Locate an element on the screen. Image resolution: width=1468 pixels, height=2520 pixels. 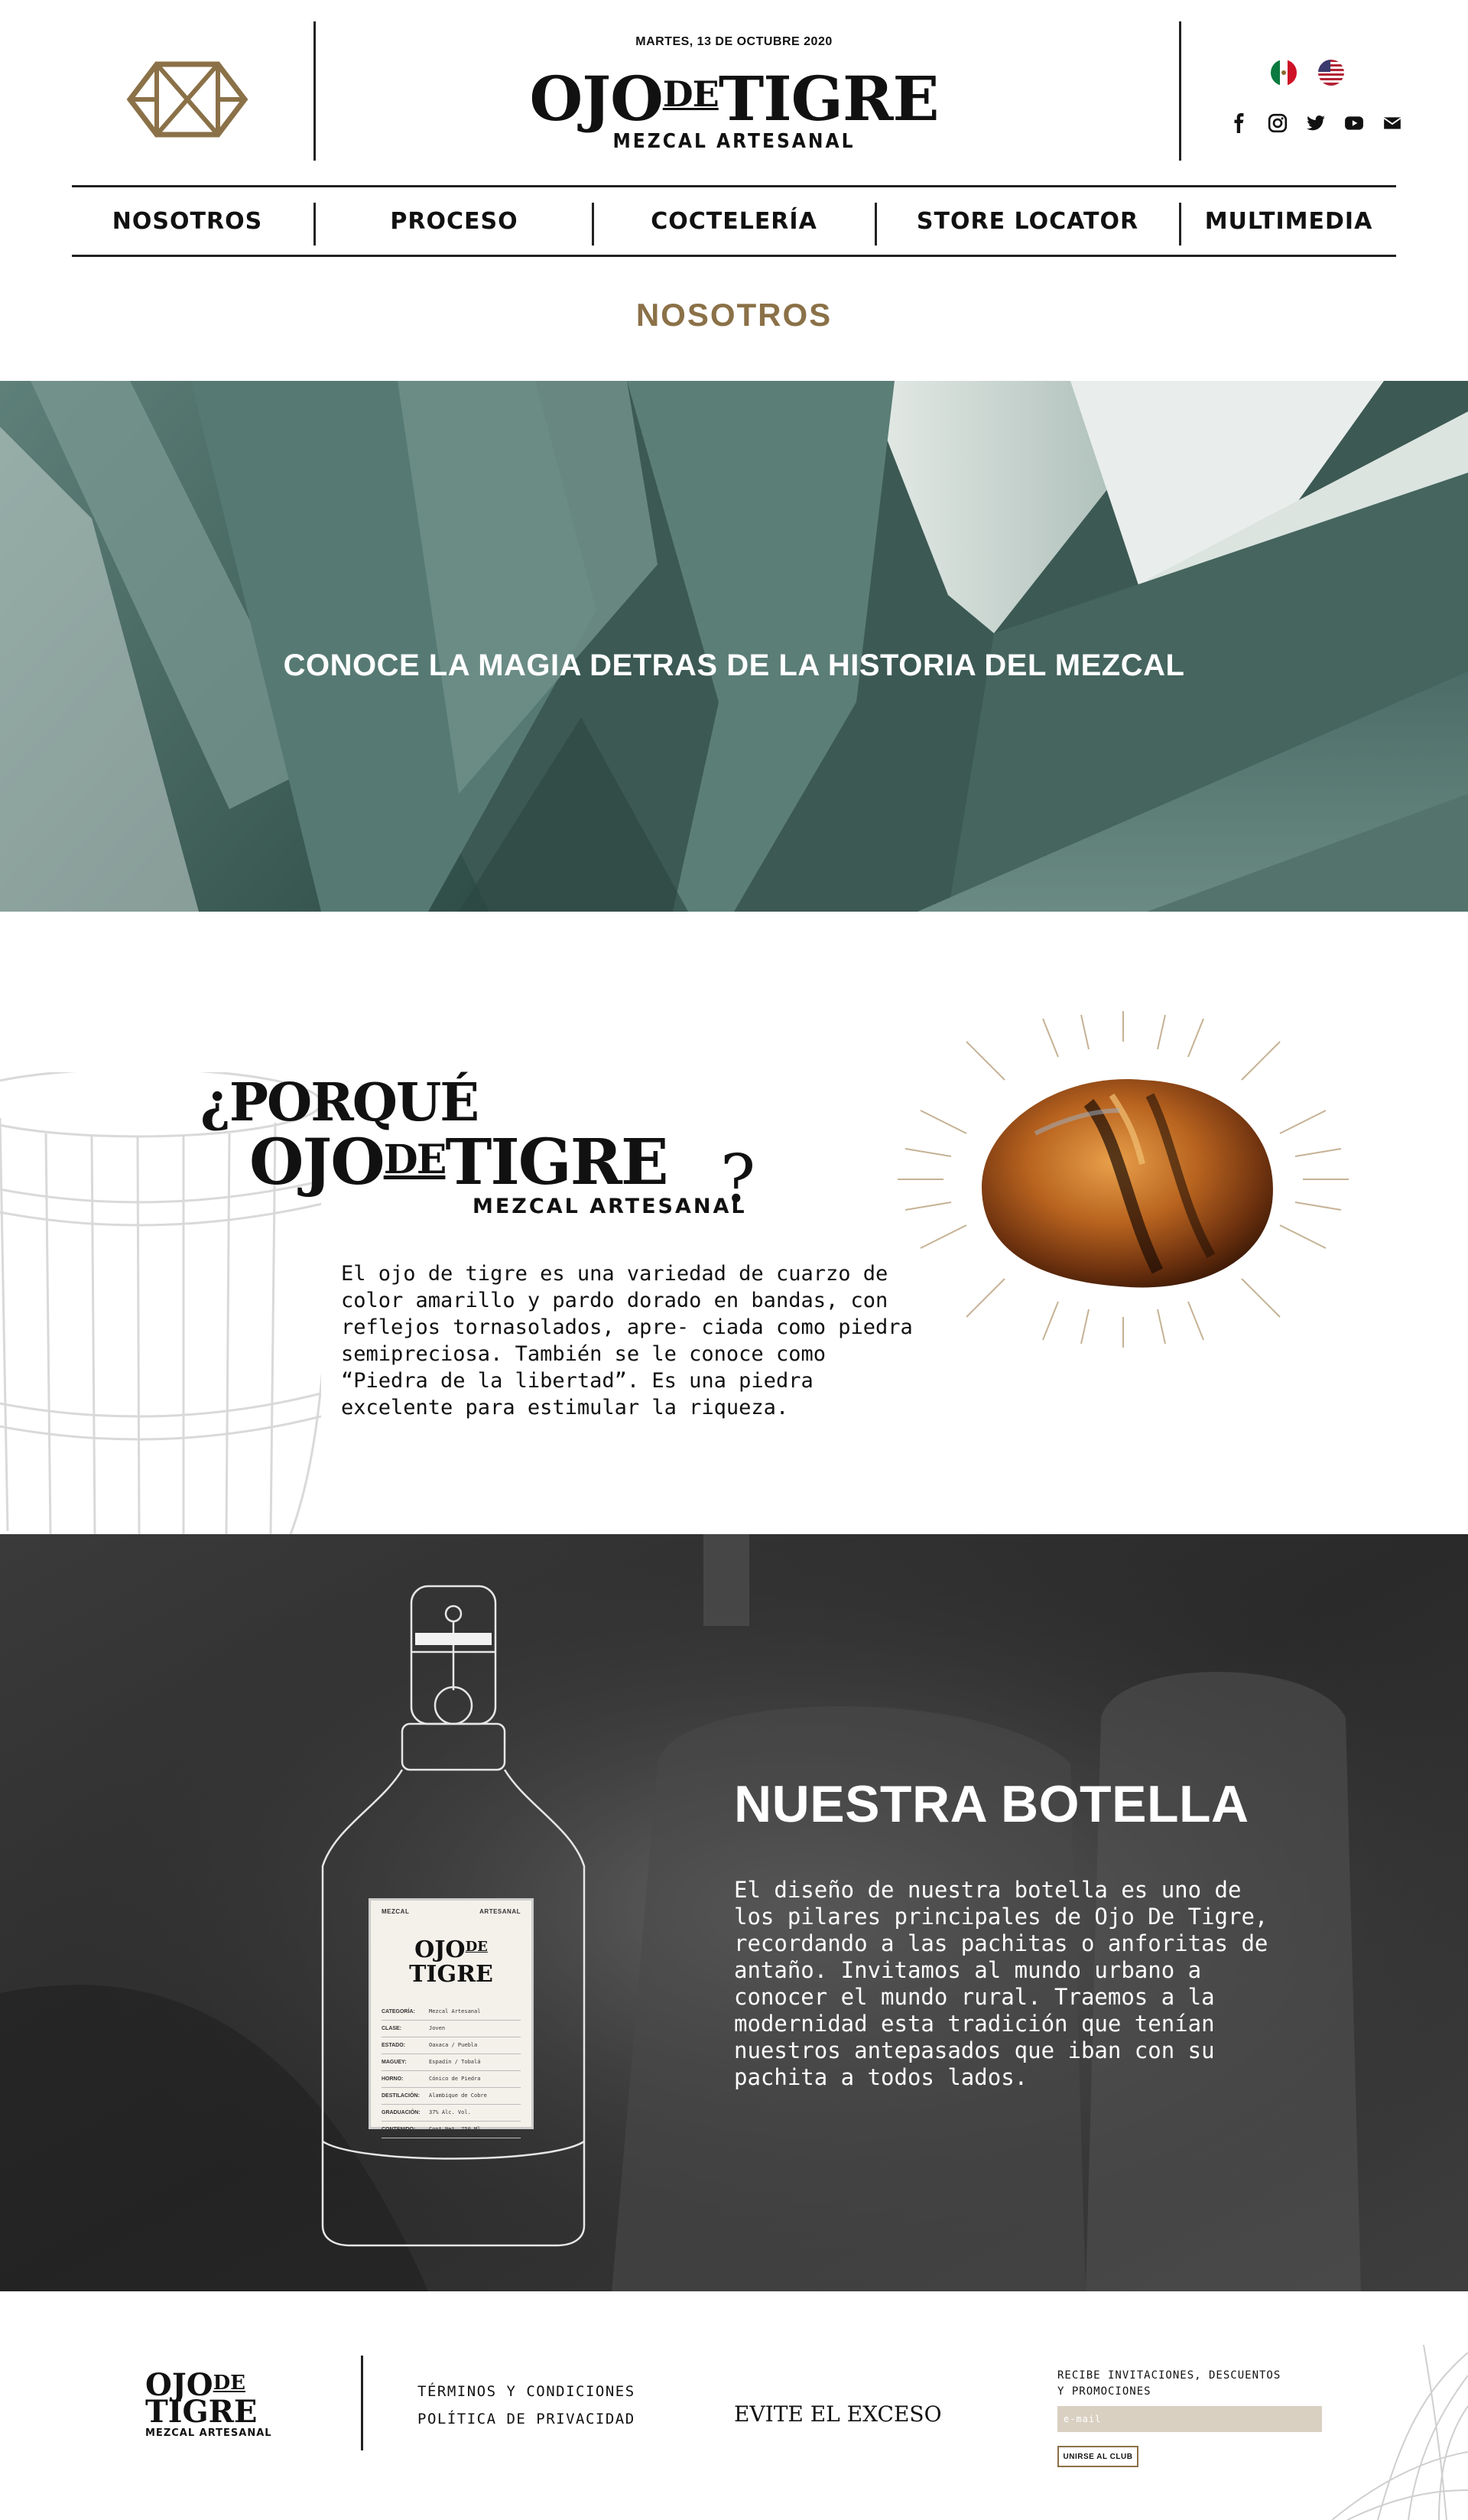
spec-value: Mezcal Artesanal is located at coordinates (455, 2011).